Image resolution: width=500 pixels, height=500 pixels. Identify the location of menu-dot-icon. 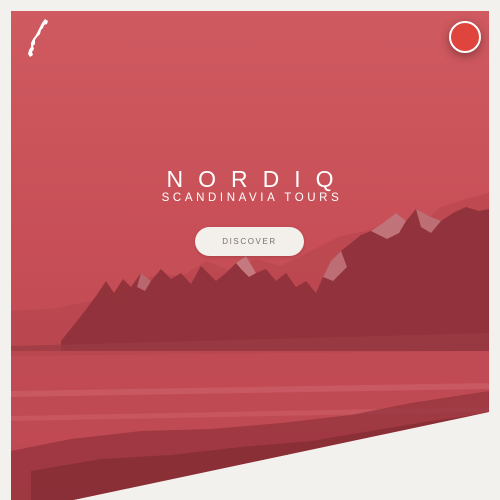
(465, 37).